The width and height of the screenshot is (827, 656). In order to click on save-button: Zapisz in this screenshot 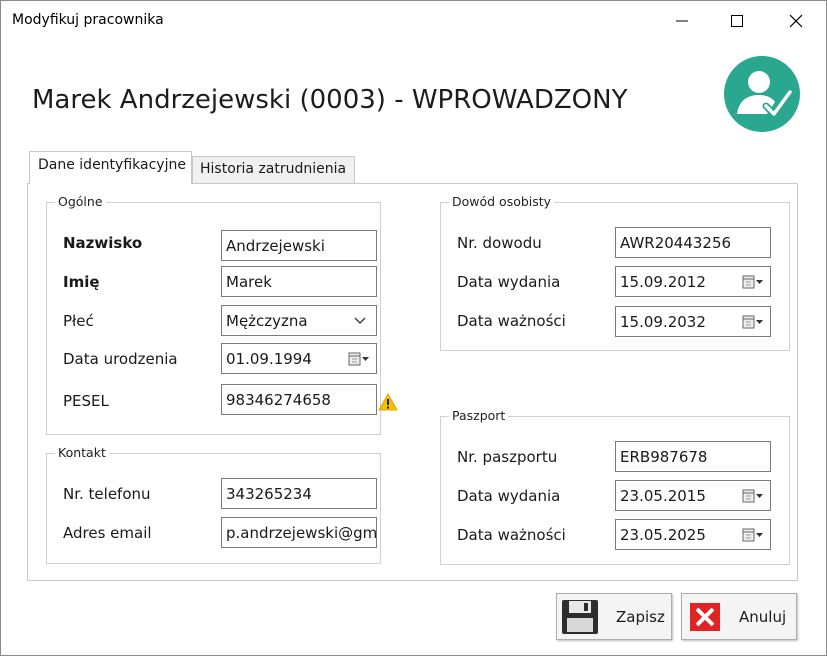, I will do `click(614, 616)`.